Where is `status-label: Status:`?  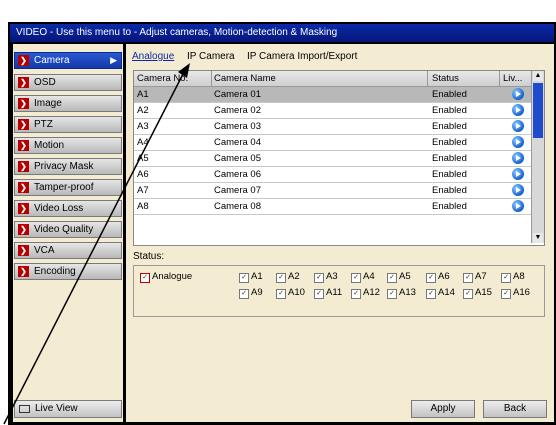
status-label: Status: is located at coordinates (149, 256).